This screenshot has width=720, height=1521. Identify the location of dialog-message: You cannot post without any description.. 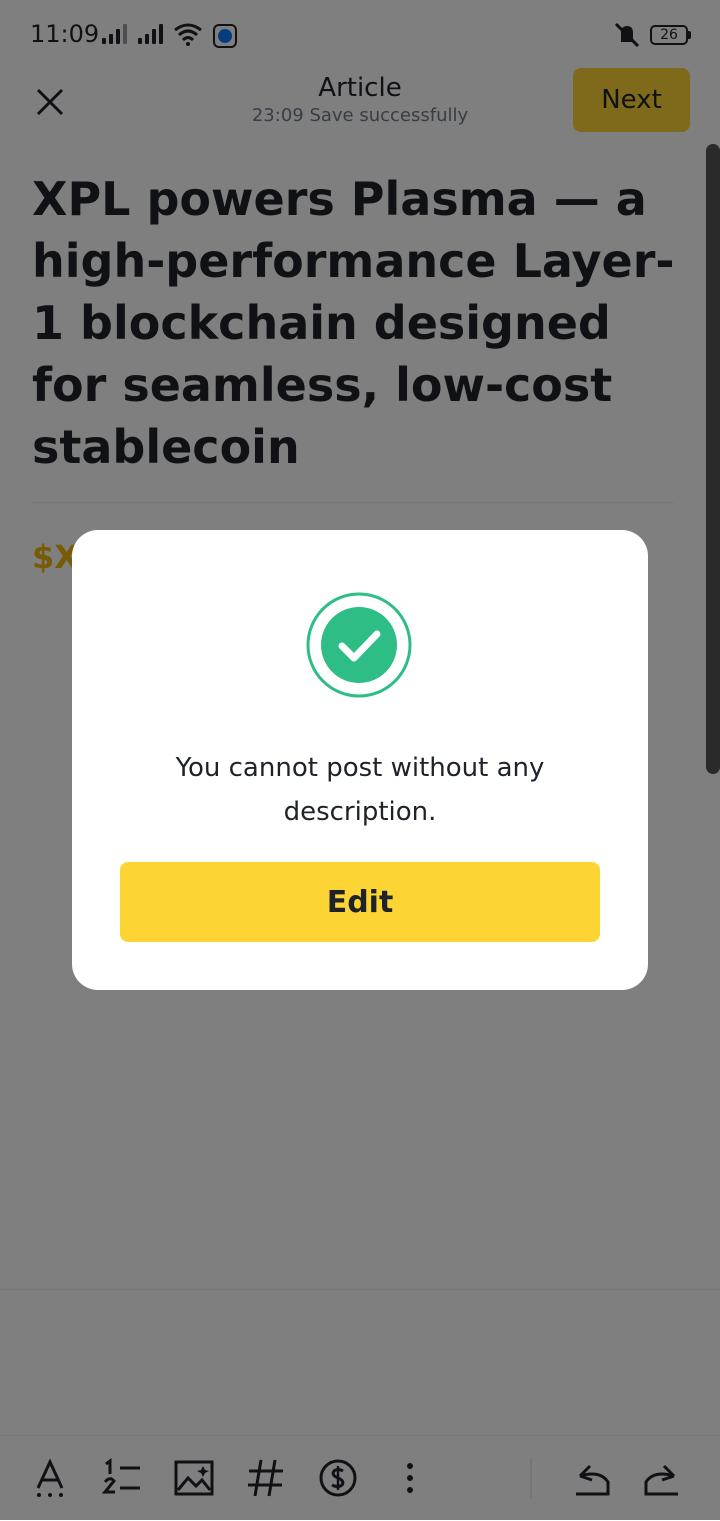
(360, 790).